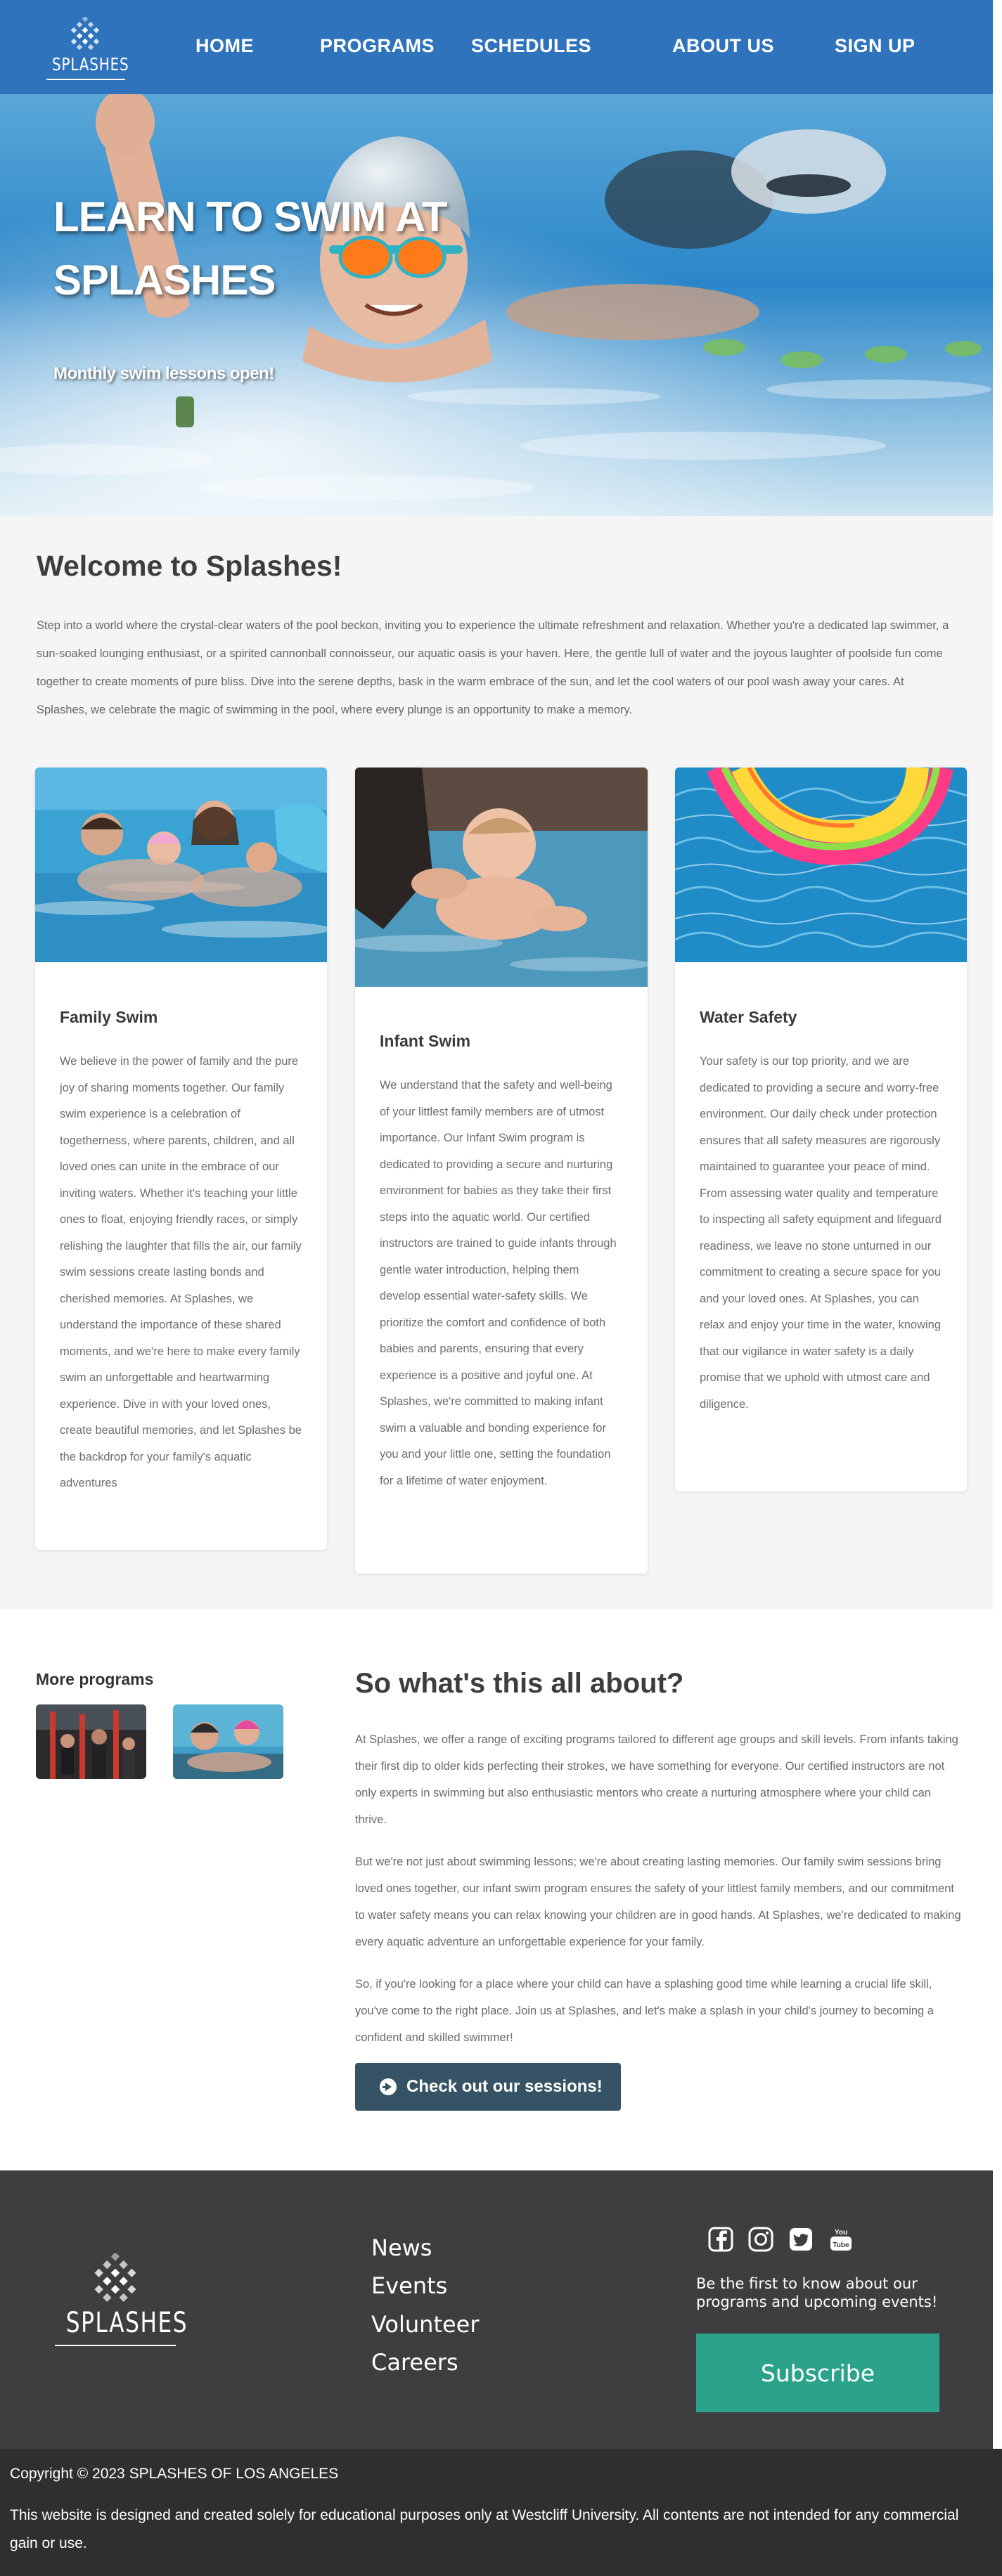  I want to click on card-title-family-swim: Family Swim, so click(109, 1017).